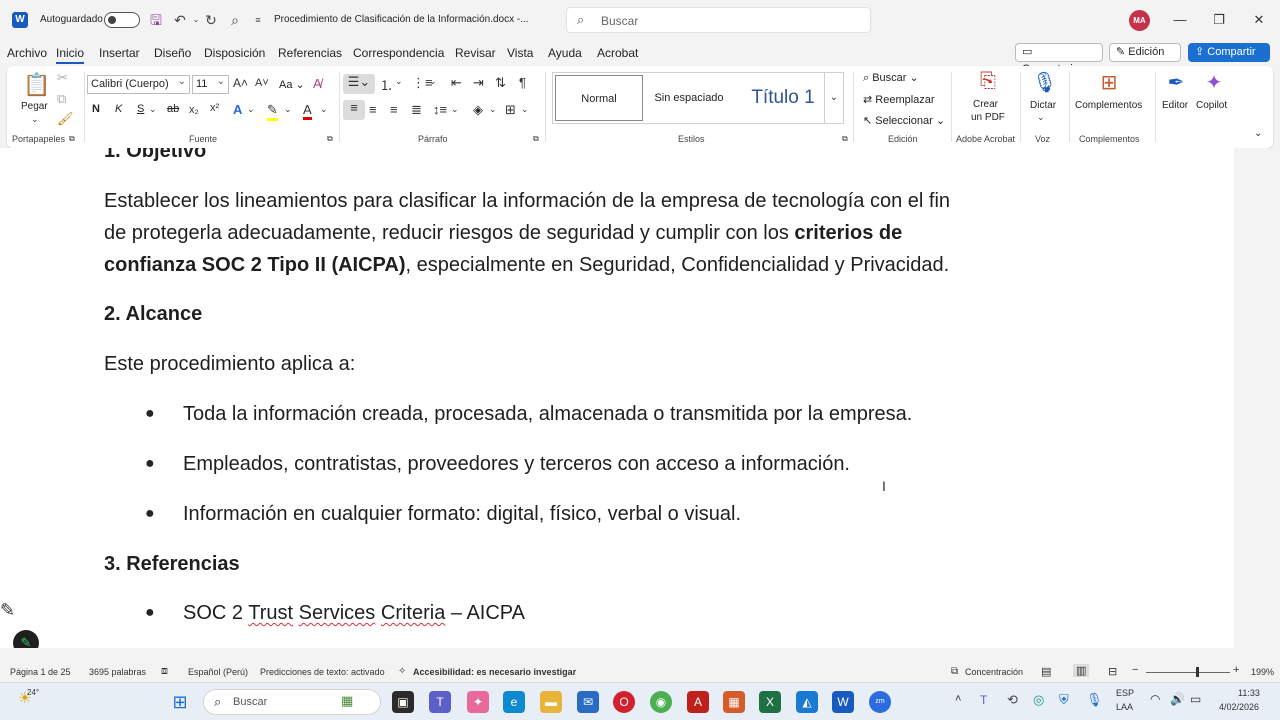 The height and width of the screenshot is (720, 1280). Describe the element at coordinates (211, 20) in the screenshot. I see `redo-icon: ↻` at that location.